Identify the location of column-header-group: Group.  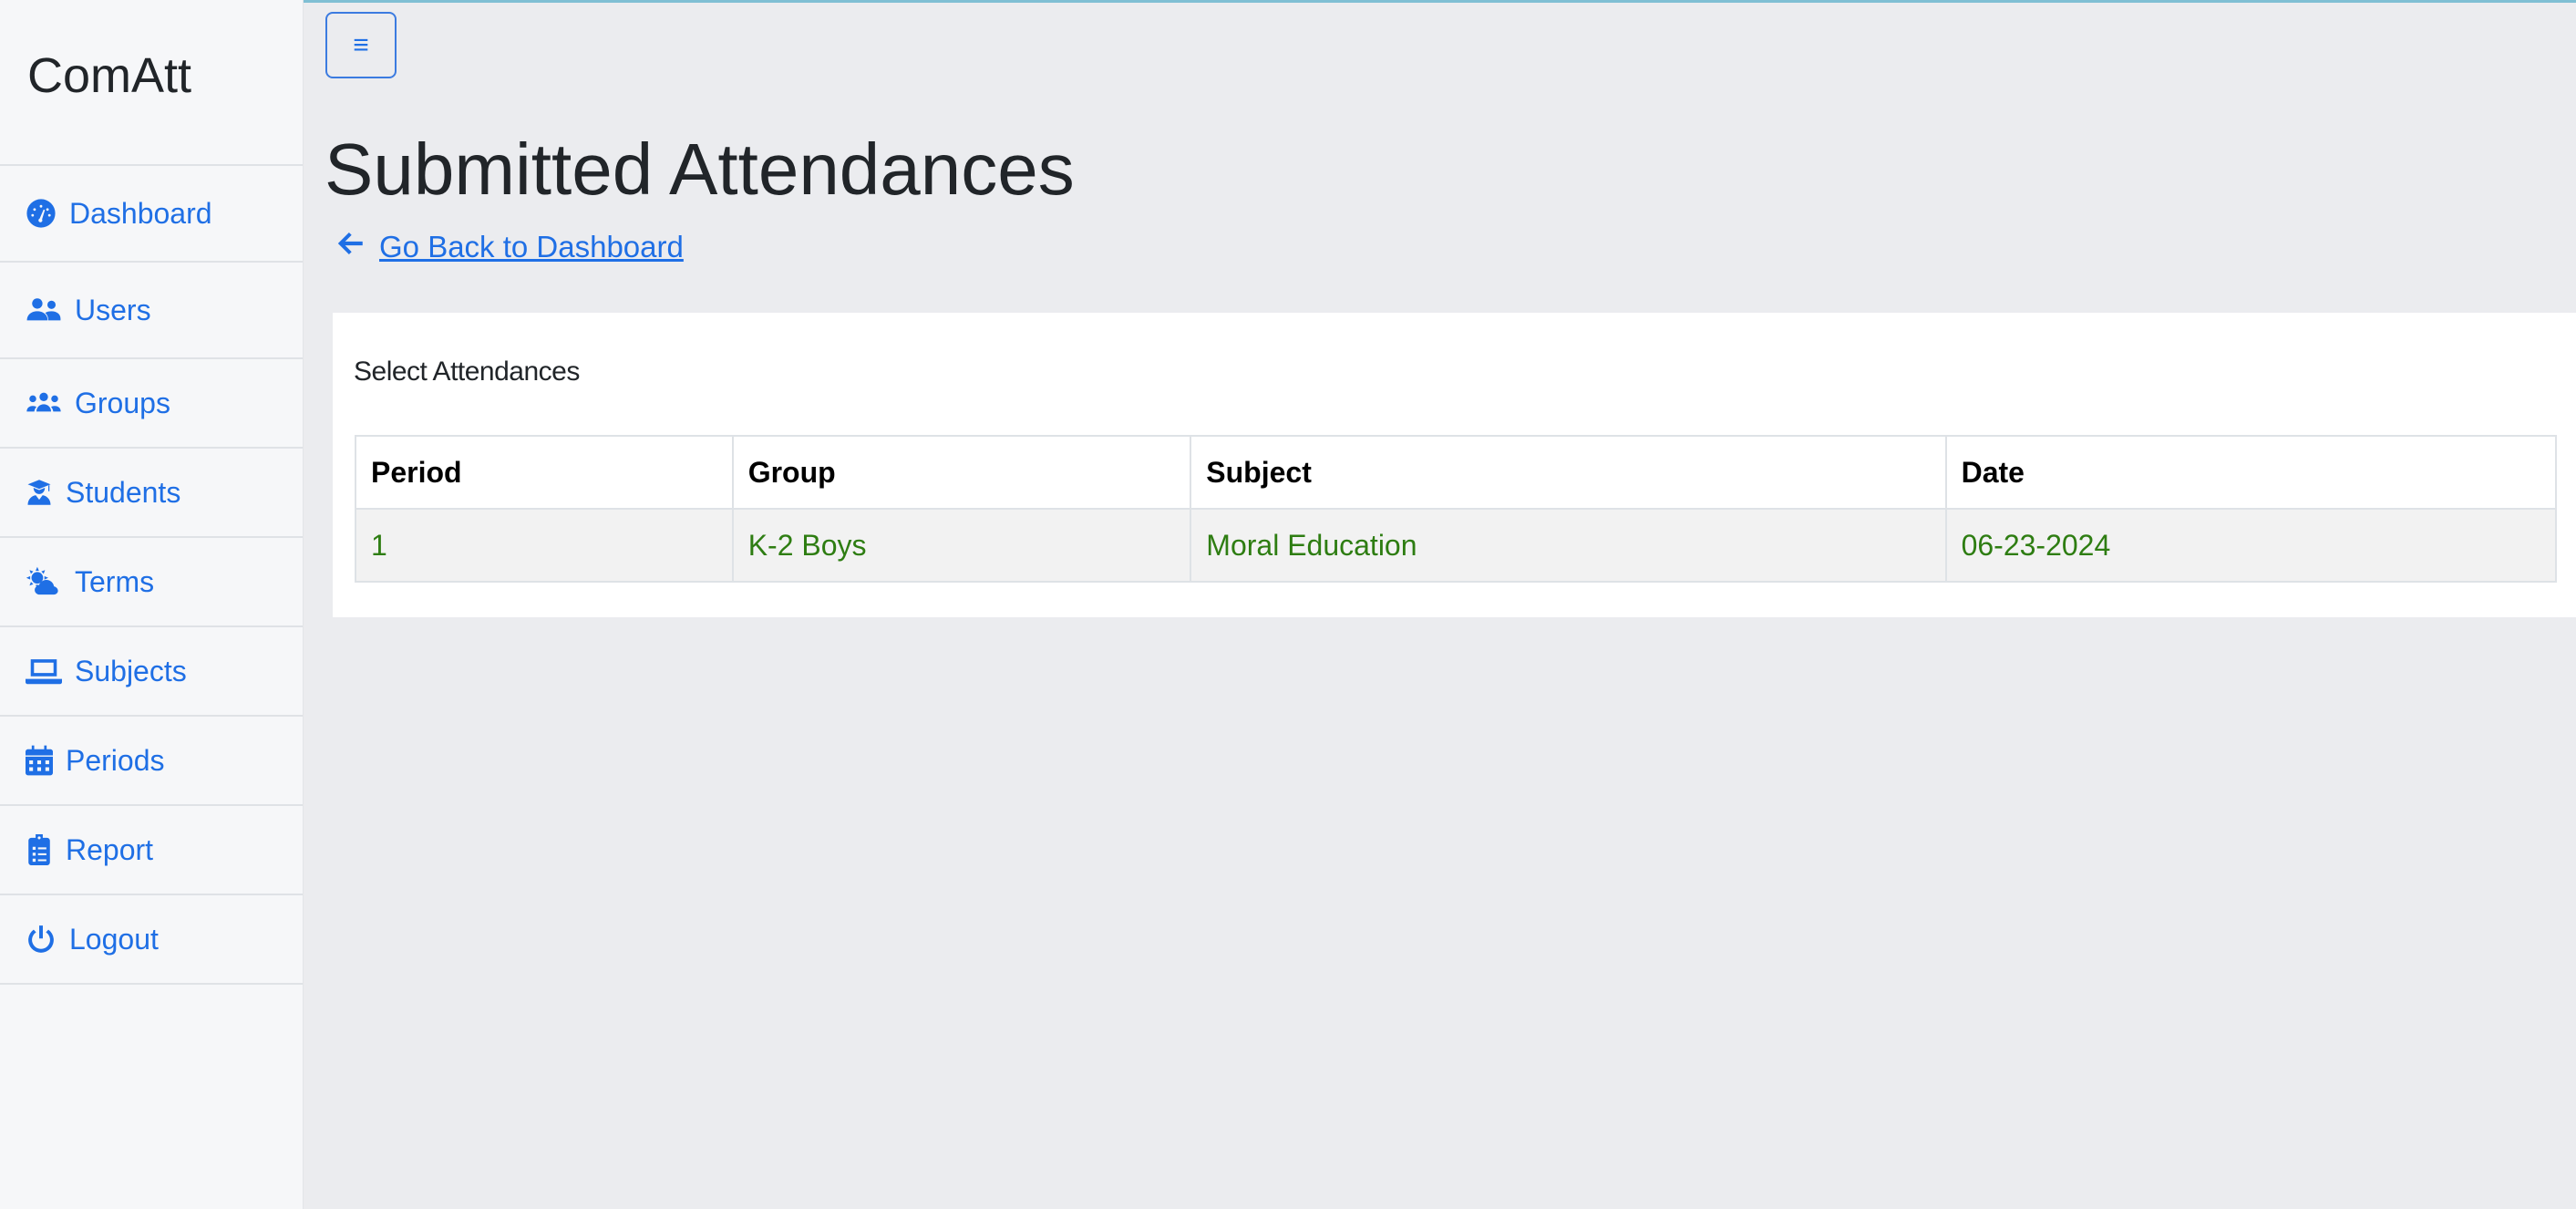
(961, 472).